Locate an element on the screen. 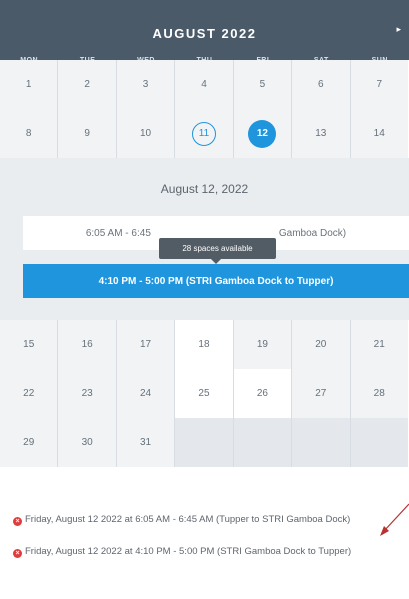 This screenshot has width=409, height=599. selected-date-heading: August 12, 2022 is located at coordinates (204, 189).